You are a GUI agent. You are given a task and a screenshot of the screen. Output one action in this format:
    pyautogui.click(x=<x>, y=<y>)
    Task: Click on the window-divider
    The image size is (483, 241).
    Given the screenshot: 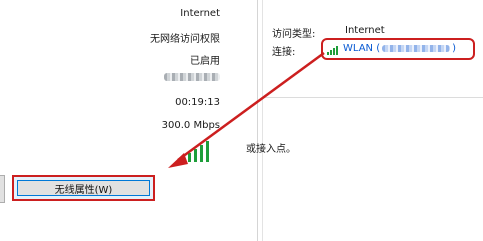 What is the action you would take?
    pyautogui.click(x=257, y=120)
    